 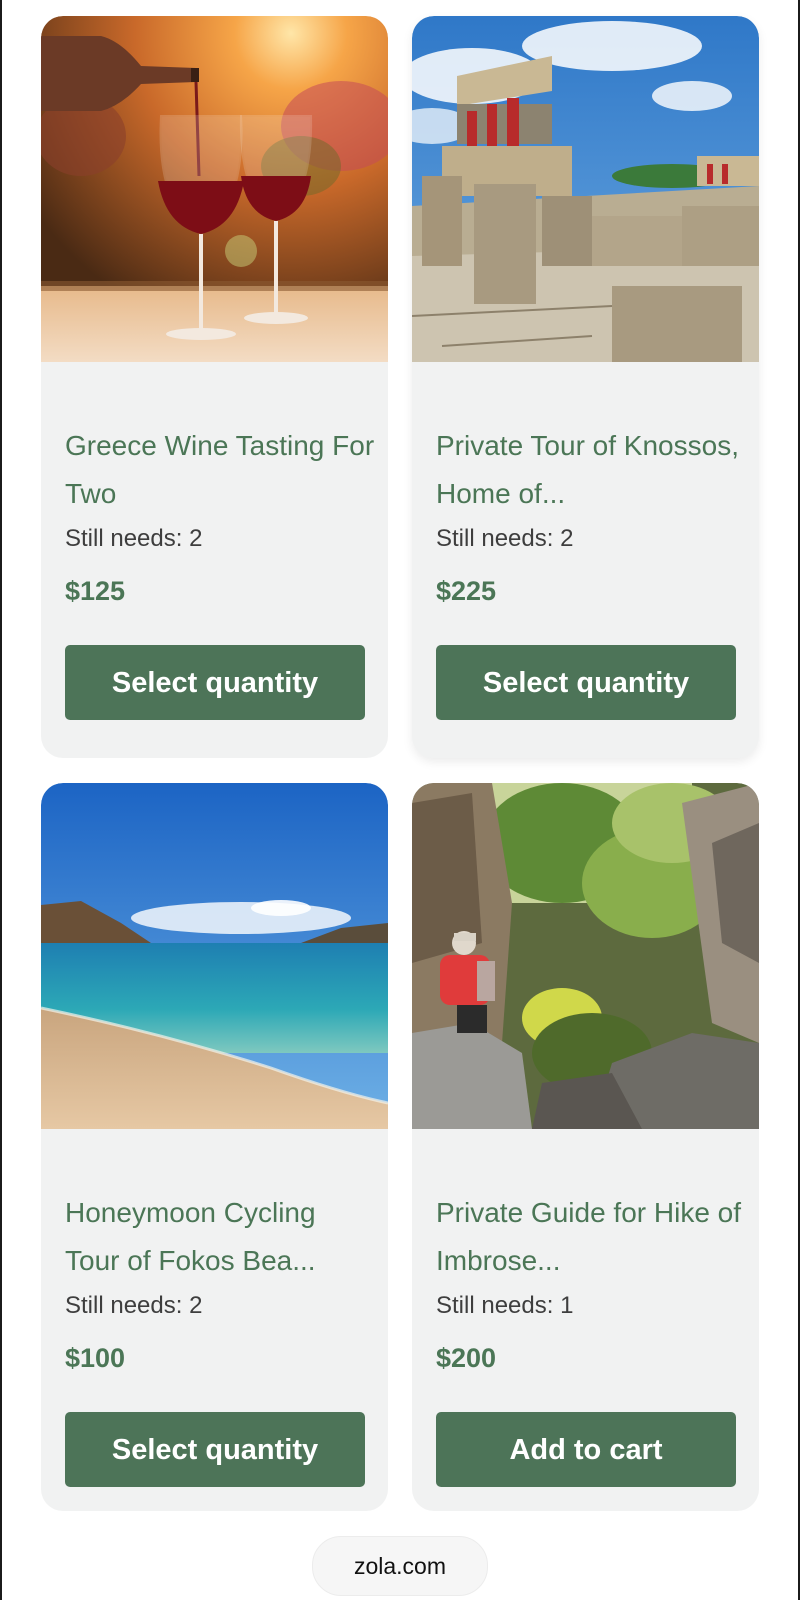 I want to click on product-image-knossos-ruins, so click(x=585, y=189).